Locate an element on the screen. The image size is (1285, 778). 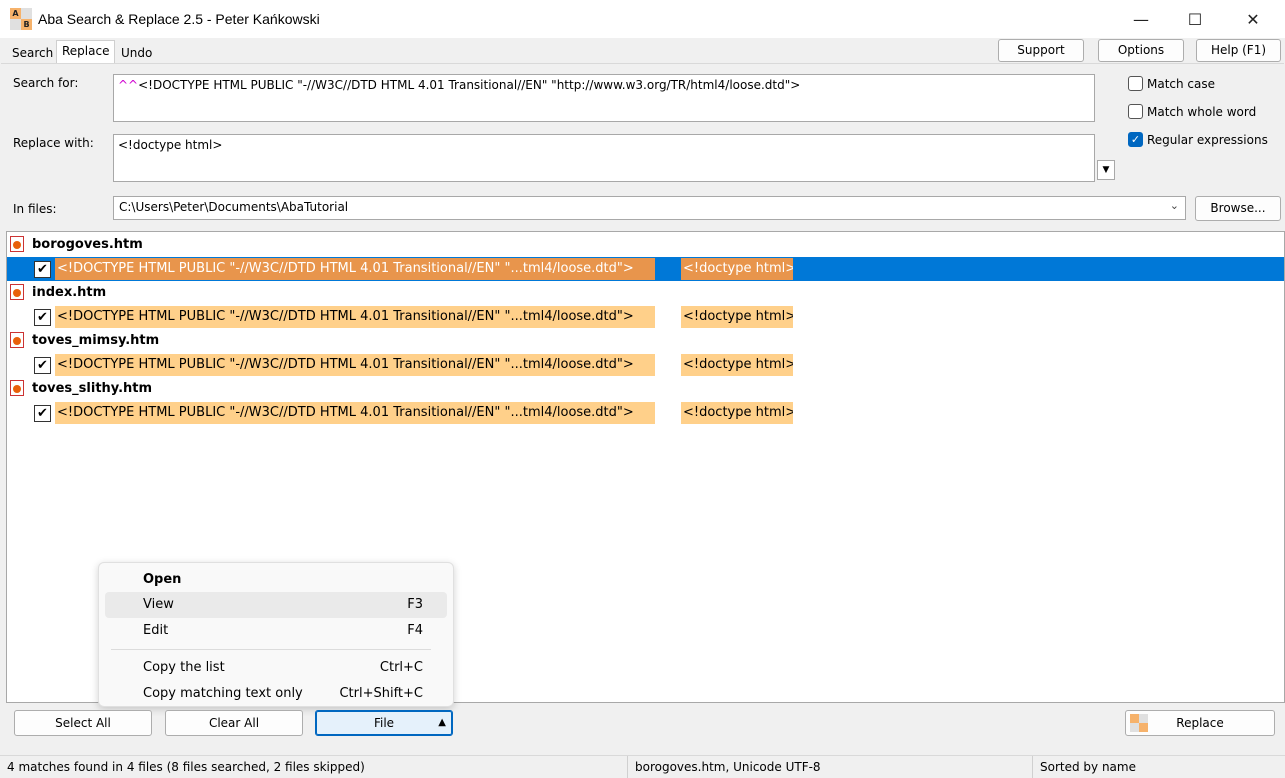
file-row: toves_slithy.htm is located at coordinates (645, 388).